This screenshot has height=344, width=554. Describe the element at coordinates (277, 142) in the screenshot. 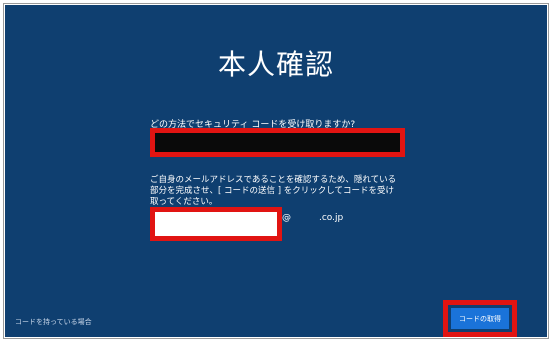

I see `verification-method-select` at that location.